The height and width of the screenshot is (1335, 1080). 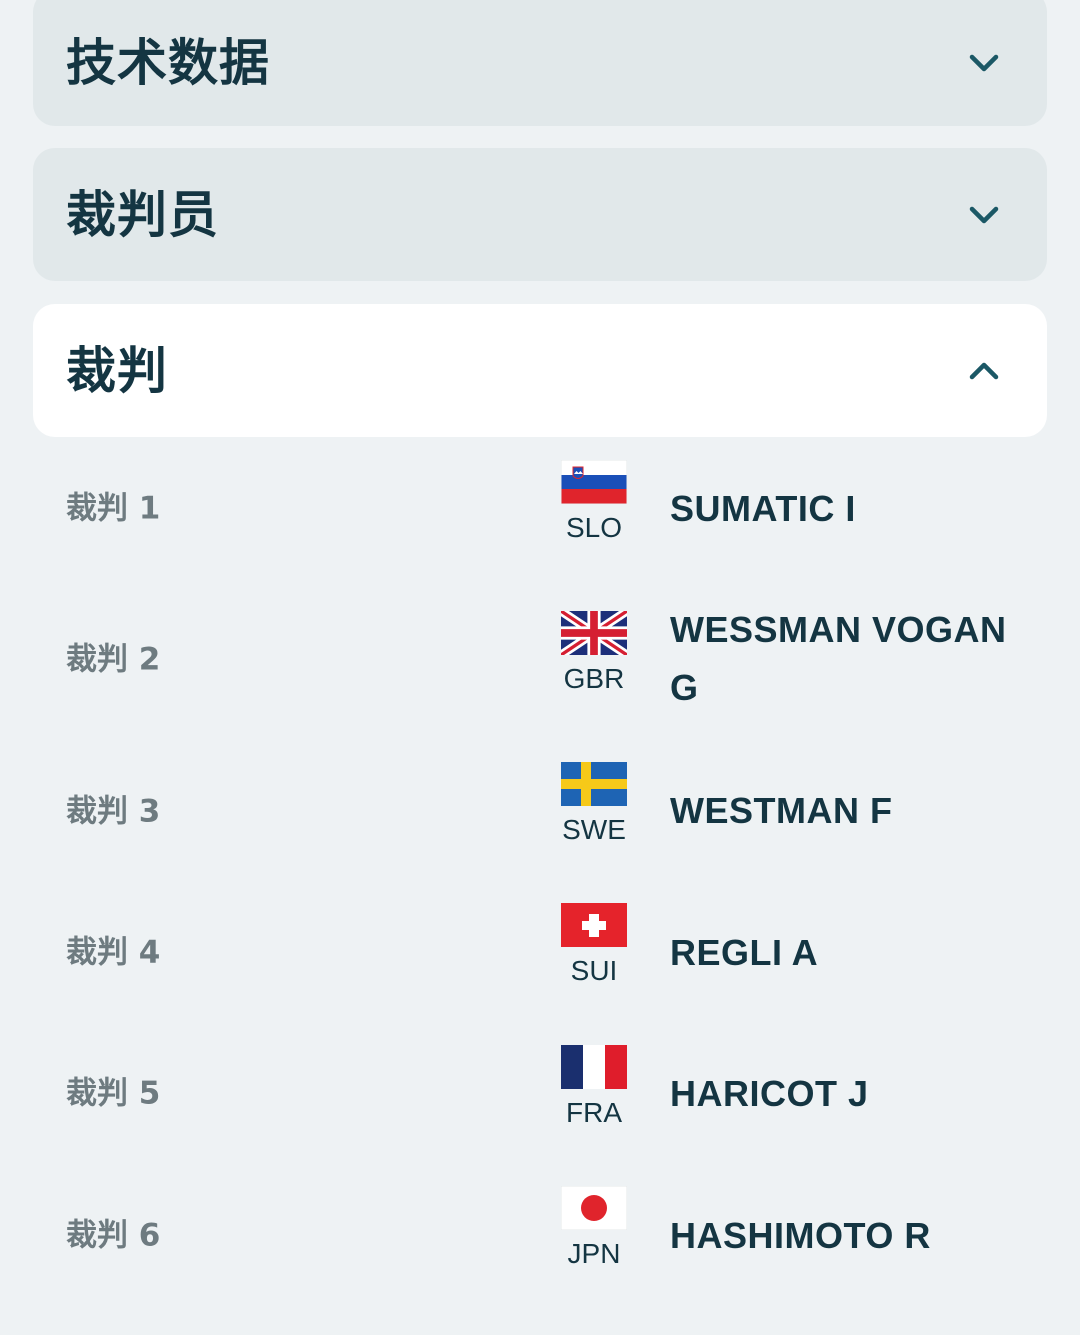 I want to click on accordion-judges: 裁判, so click(x=540, y=370).